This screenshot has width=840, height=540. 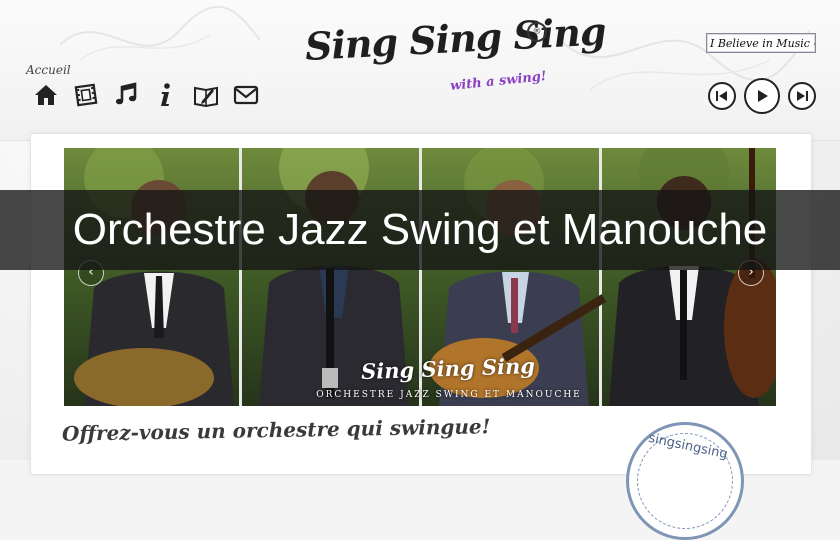 I want to click on slider-subtitle: ORCHESTRE JAZZ SWING ET MANOUCHE, so click(x=449, y=395).